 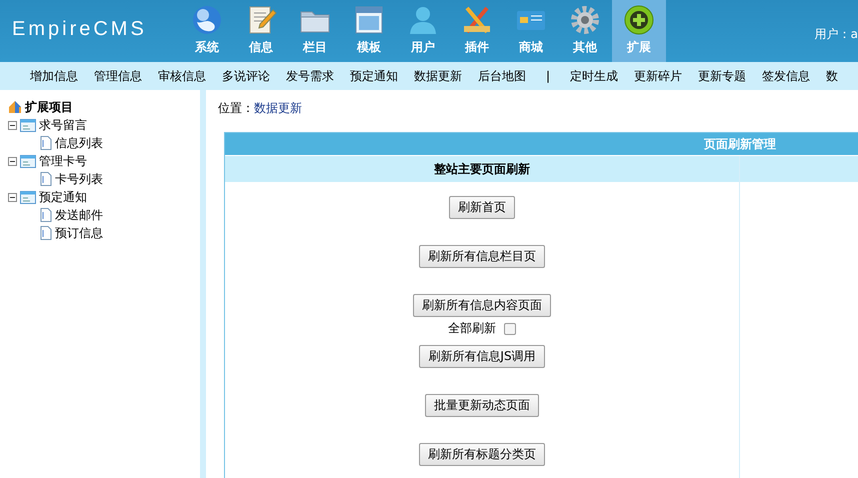 What do you see at coordinates (740, 144) in the screenshot?
I see `panel-title: 页面刷新管理` at bounding box center [740, 144].